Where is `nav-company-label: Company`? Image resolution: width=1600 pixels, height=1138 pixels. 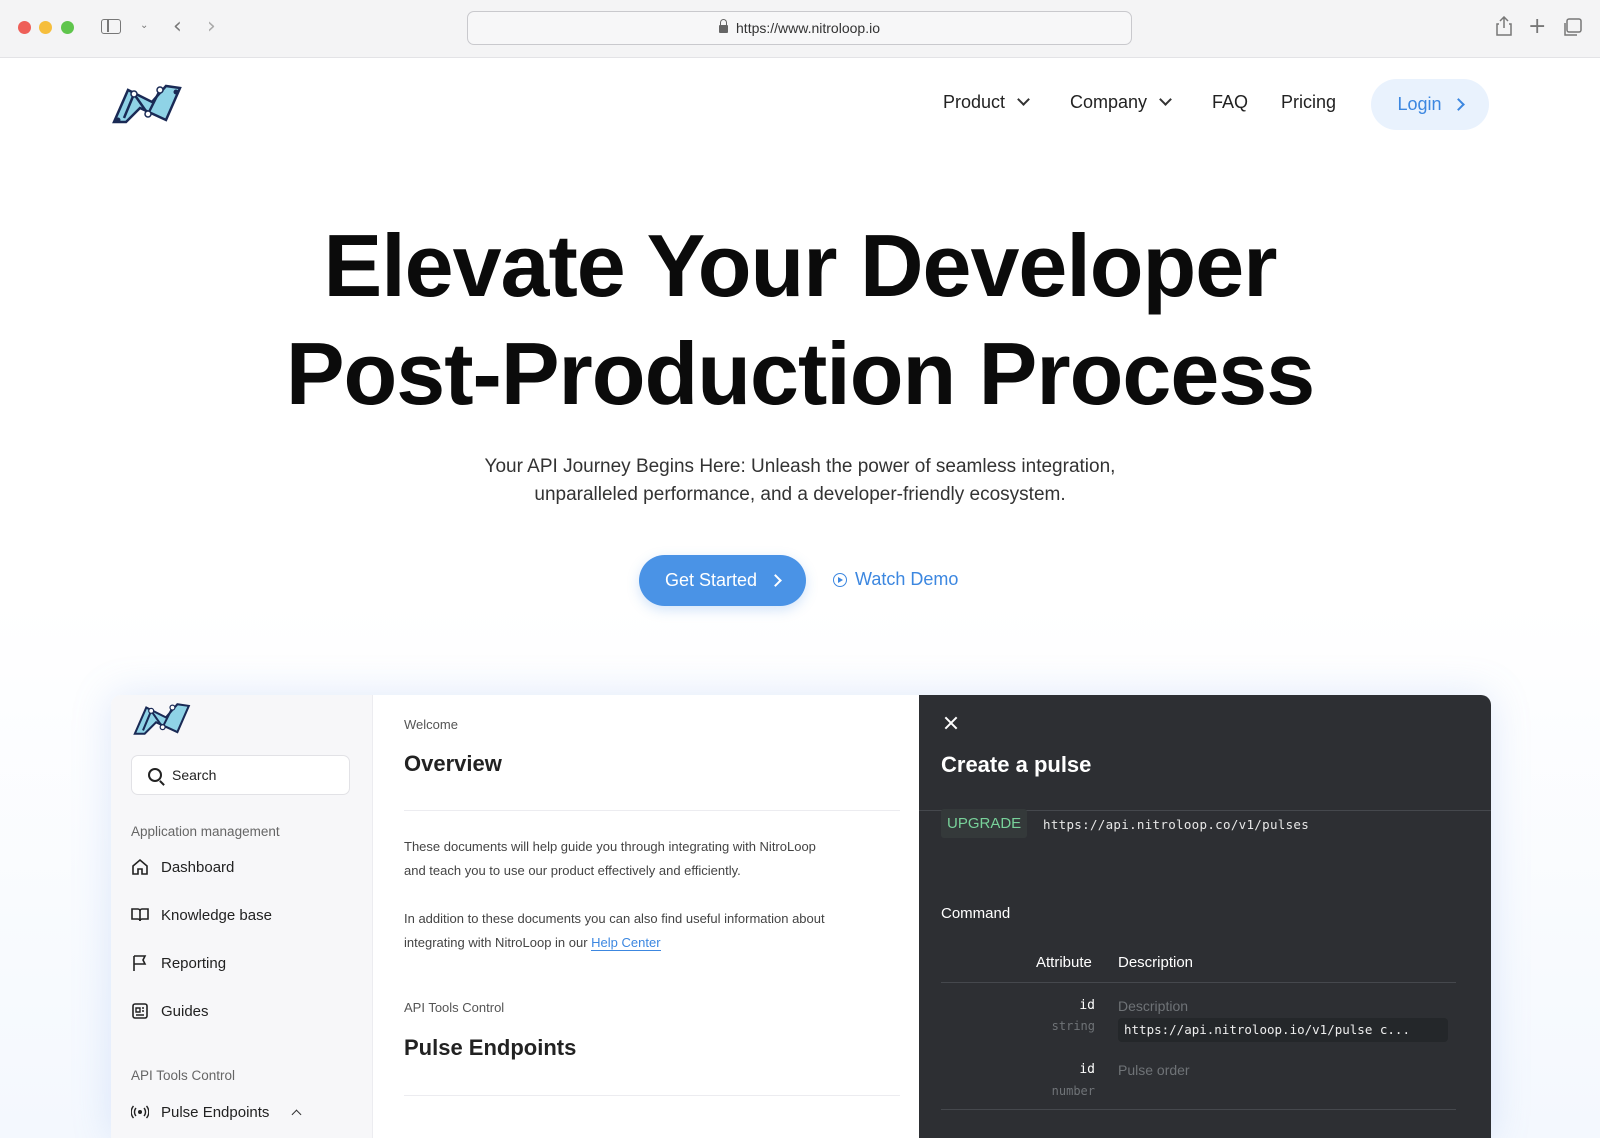
nav-company-label: Company is located at coordinates (1109, 102).